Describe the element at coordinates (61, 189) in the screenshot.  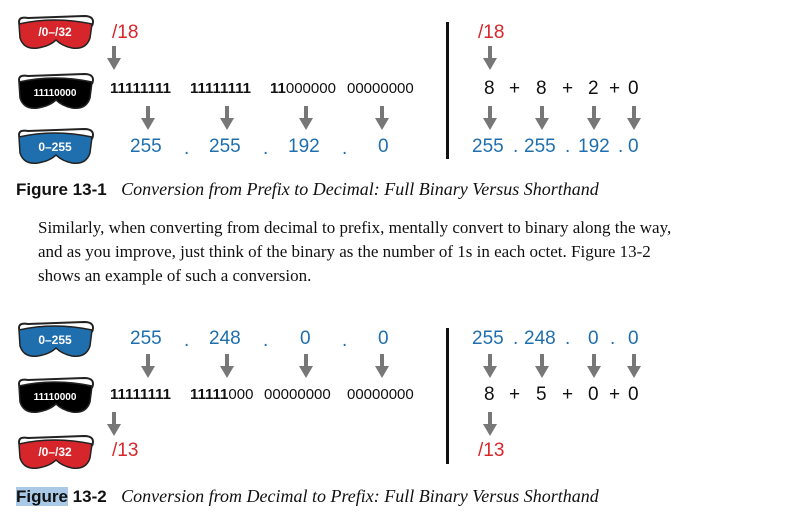
I see `figure-label: Figure 13-1` at that location.